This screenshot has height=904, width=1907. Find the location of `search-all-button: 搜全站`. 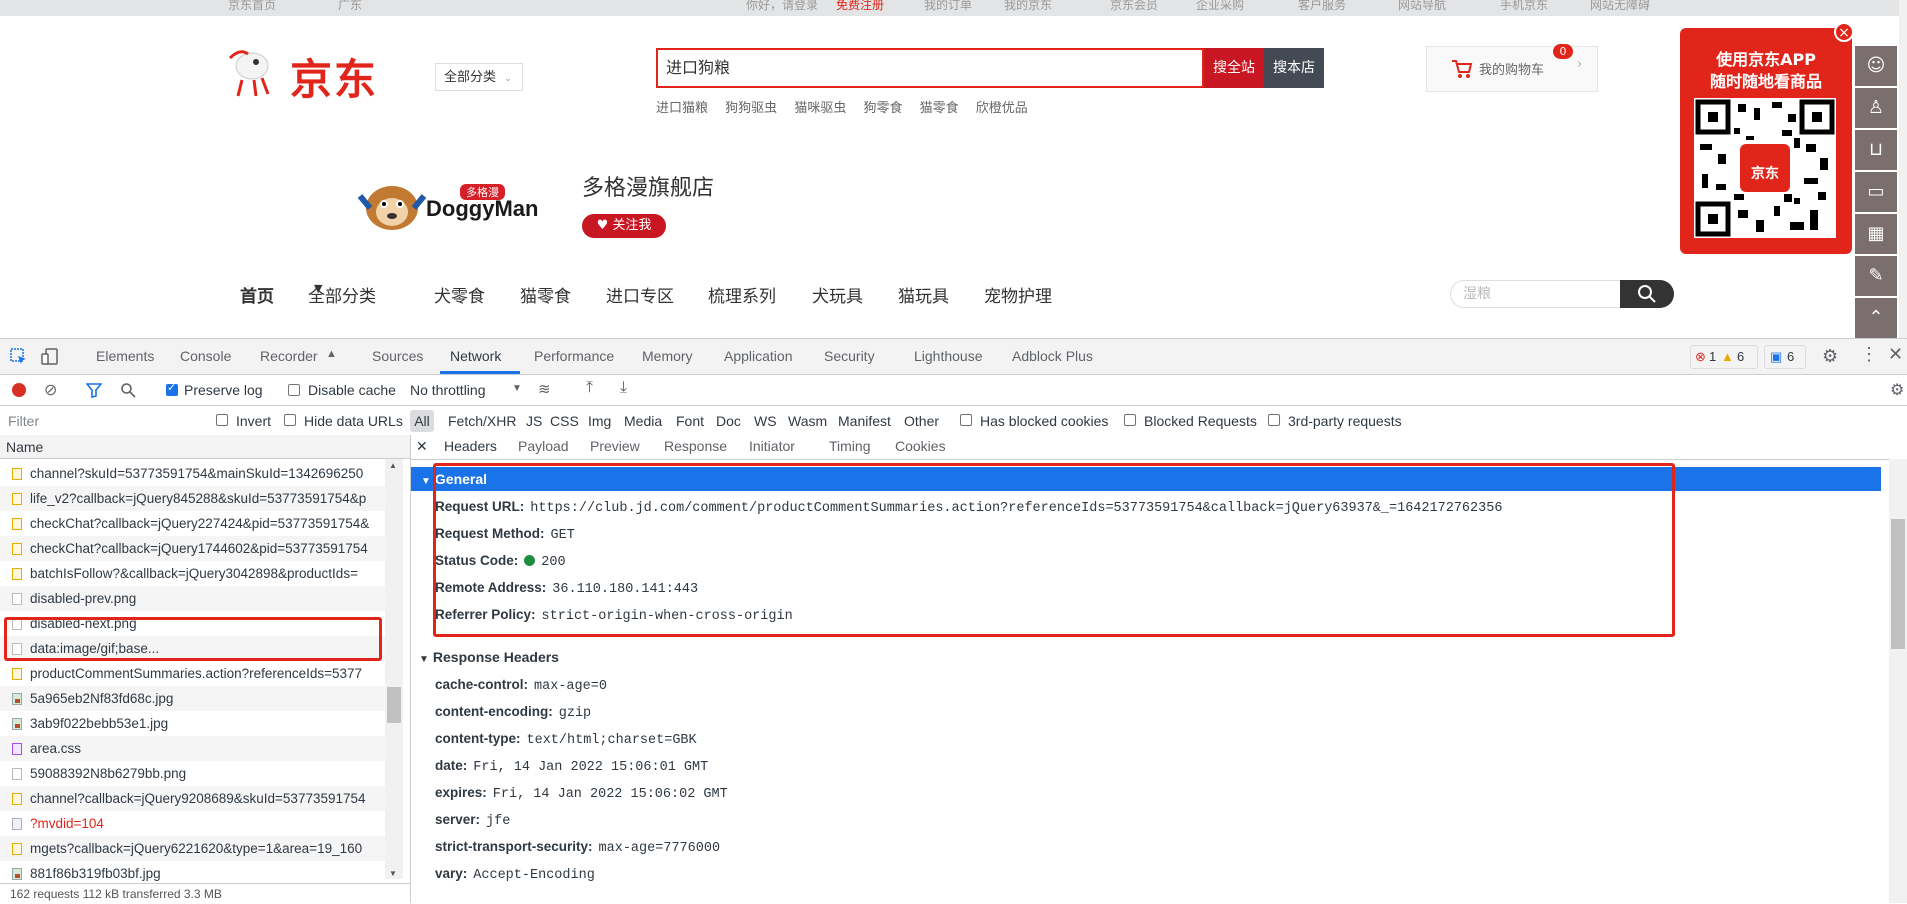

search-all-button: 搜全站 is located at coordinates (1234, 68).